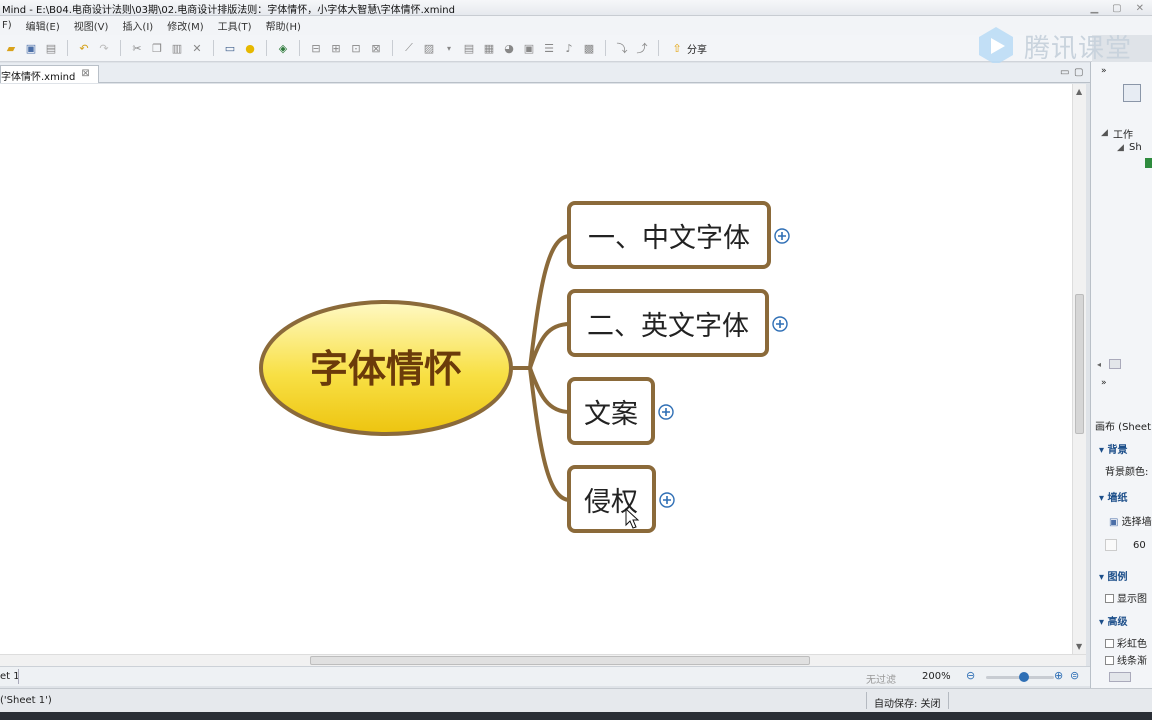  Describe the element at coordinates (1079, 91) in the screenshot. I see `scroll-up-icon: ▲` at that location.